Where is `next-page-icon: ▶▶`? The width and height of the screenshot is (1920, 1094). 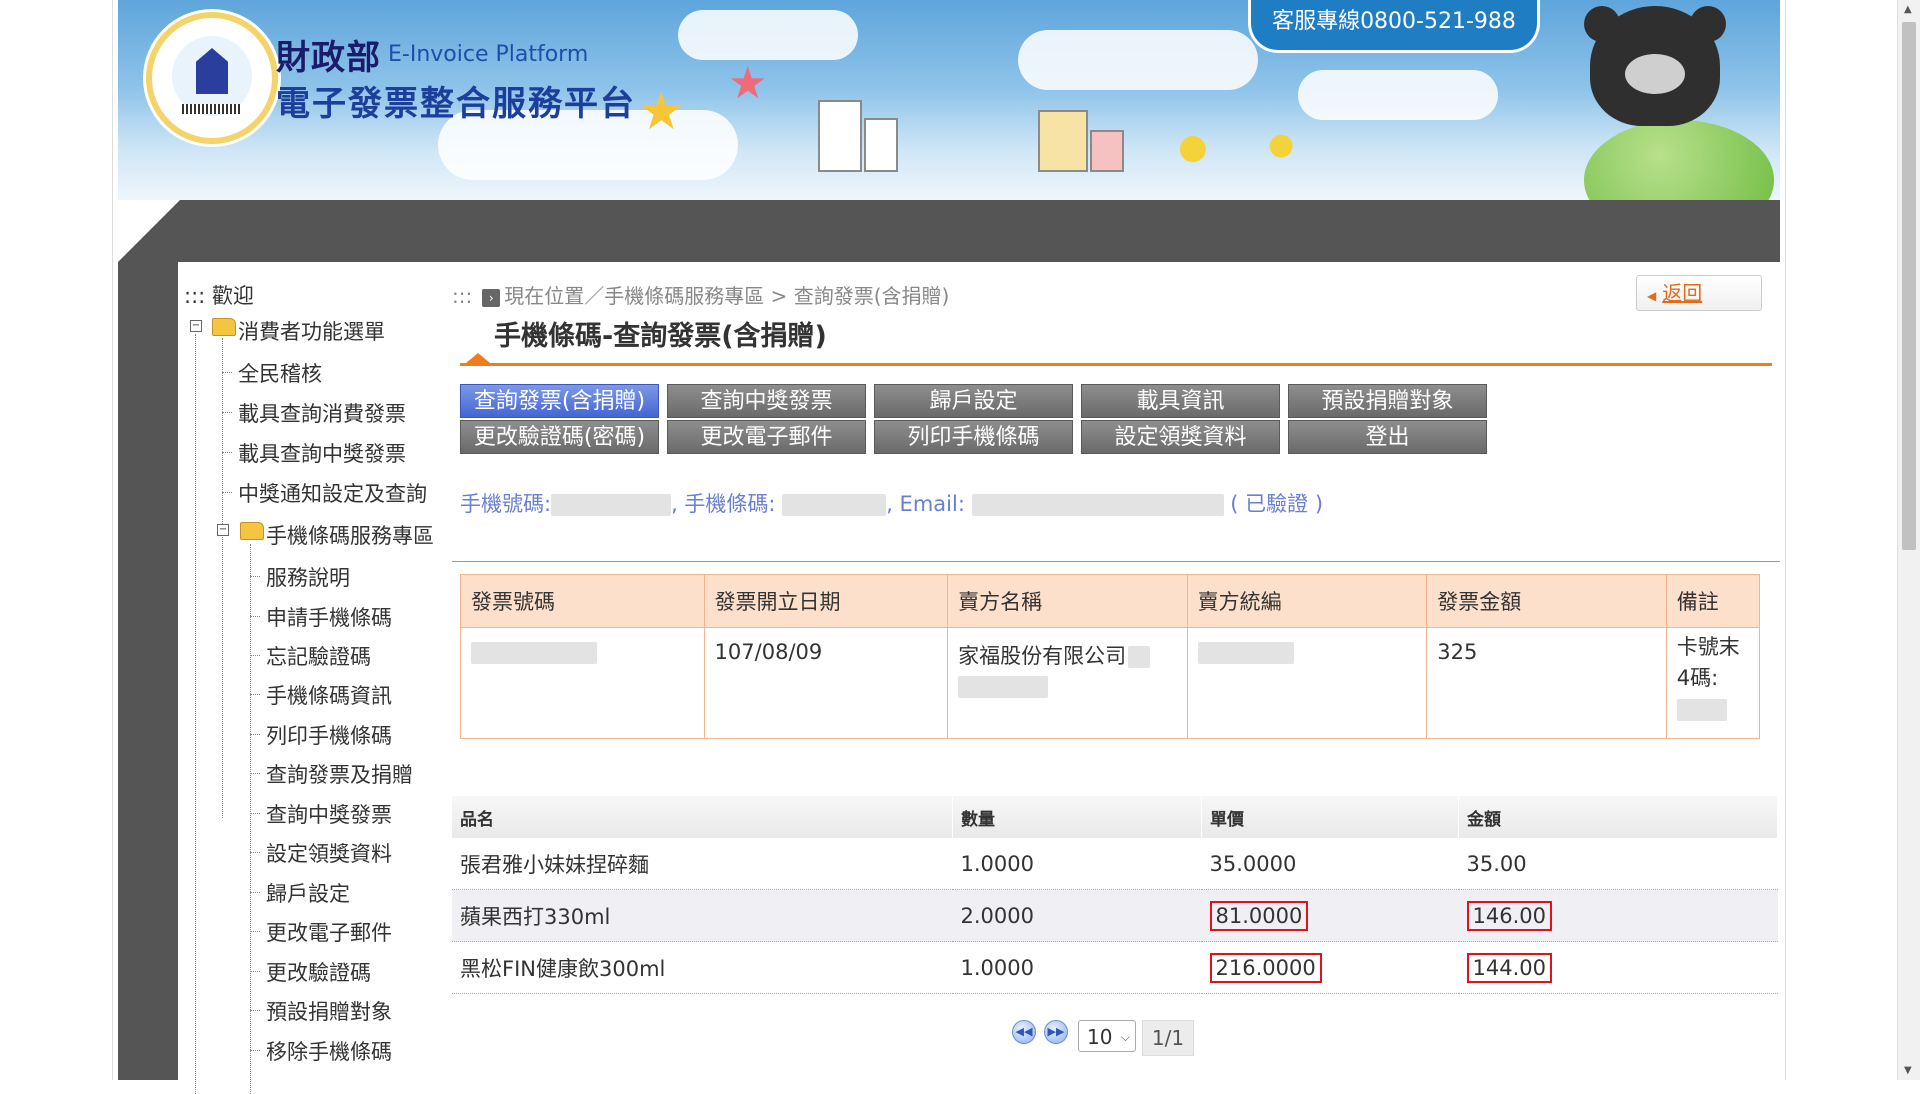
next-page-icon: ▶▶ is located at coordinates (1056, 1032).